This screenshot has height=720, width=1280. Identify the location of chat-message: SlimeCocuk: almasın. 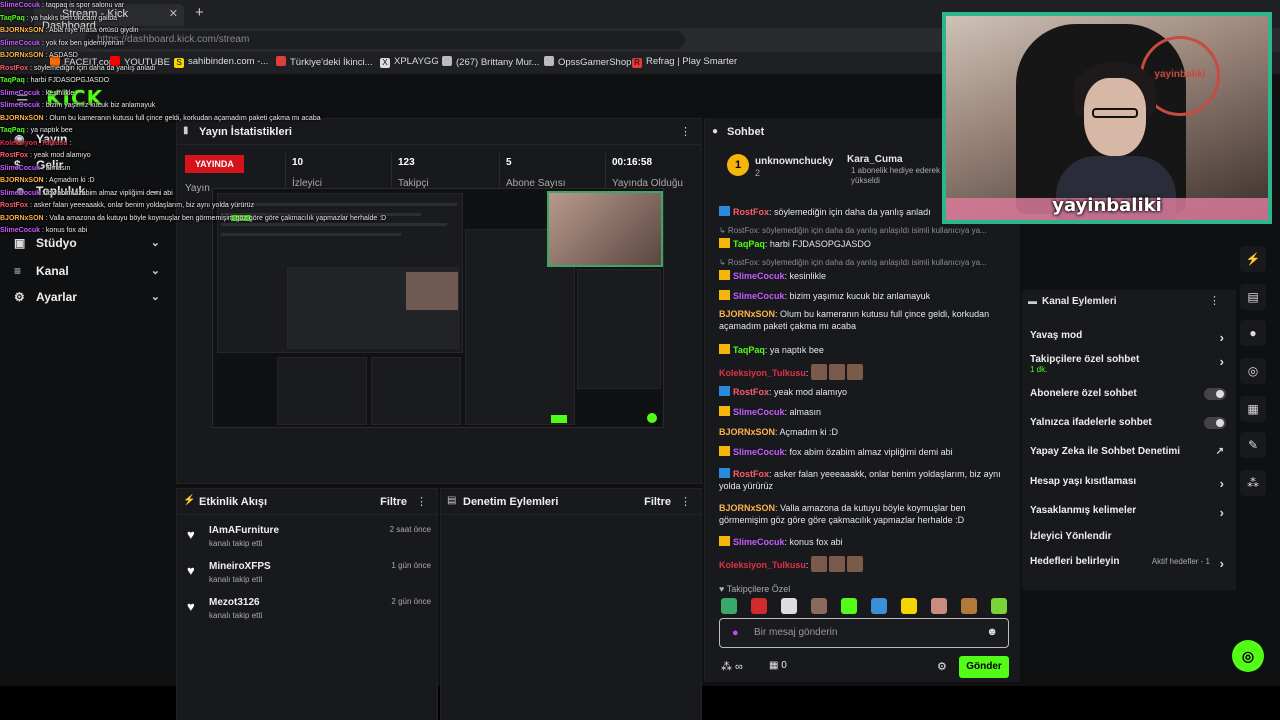
(864, 412).